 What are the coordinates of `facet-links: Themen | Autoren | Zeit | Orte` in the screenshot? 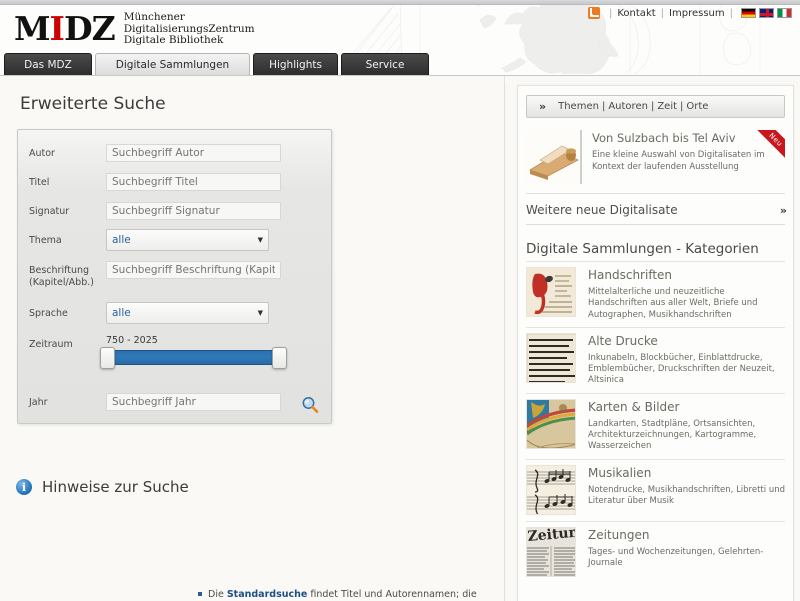 It's located at (633, 106).